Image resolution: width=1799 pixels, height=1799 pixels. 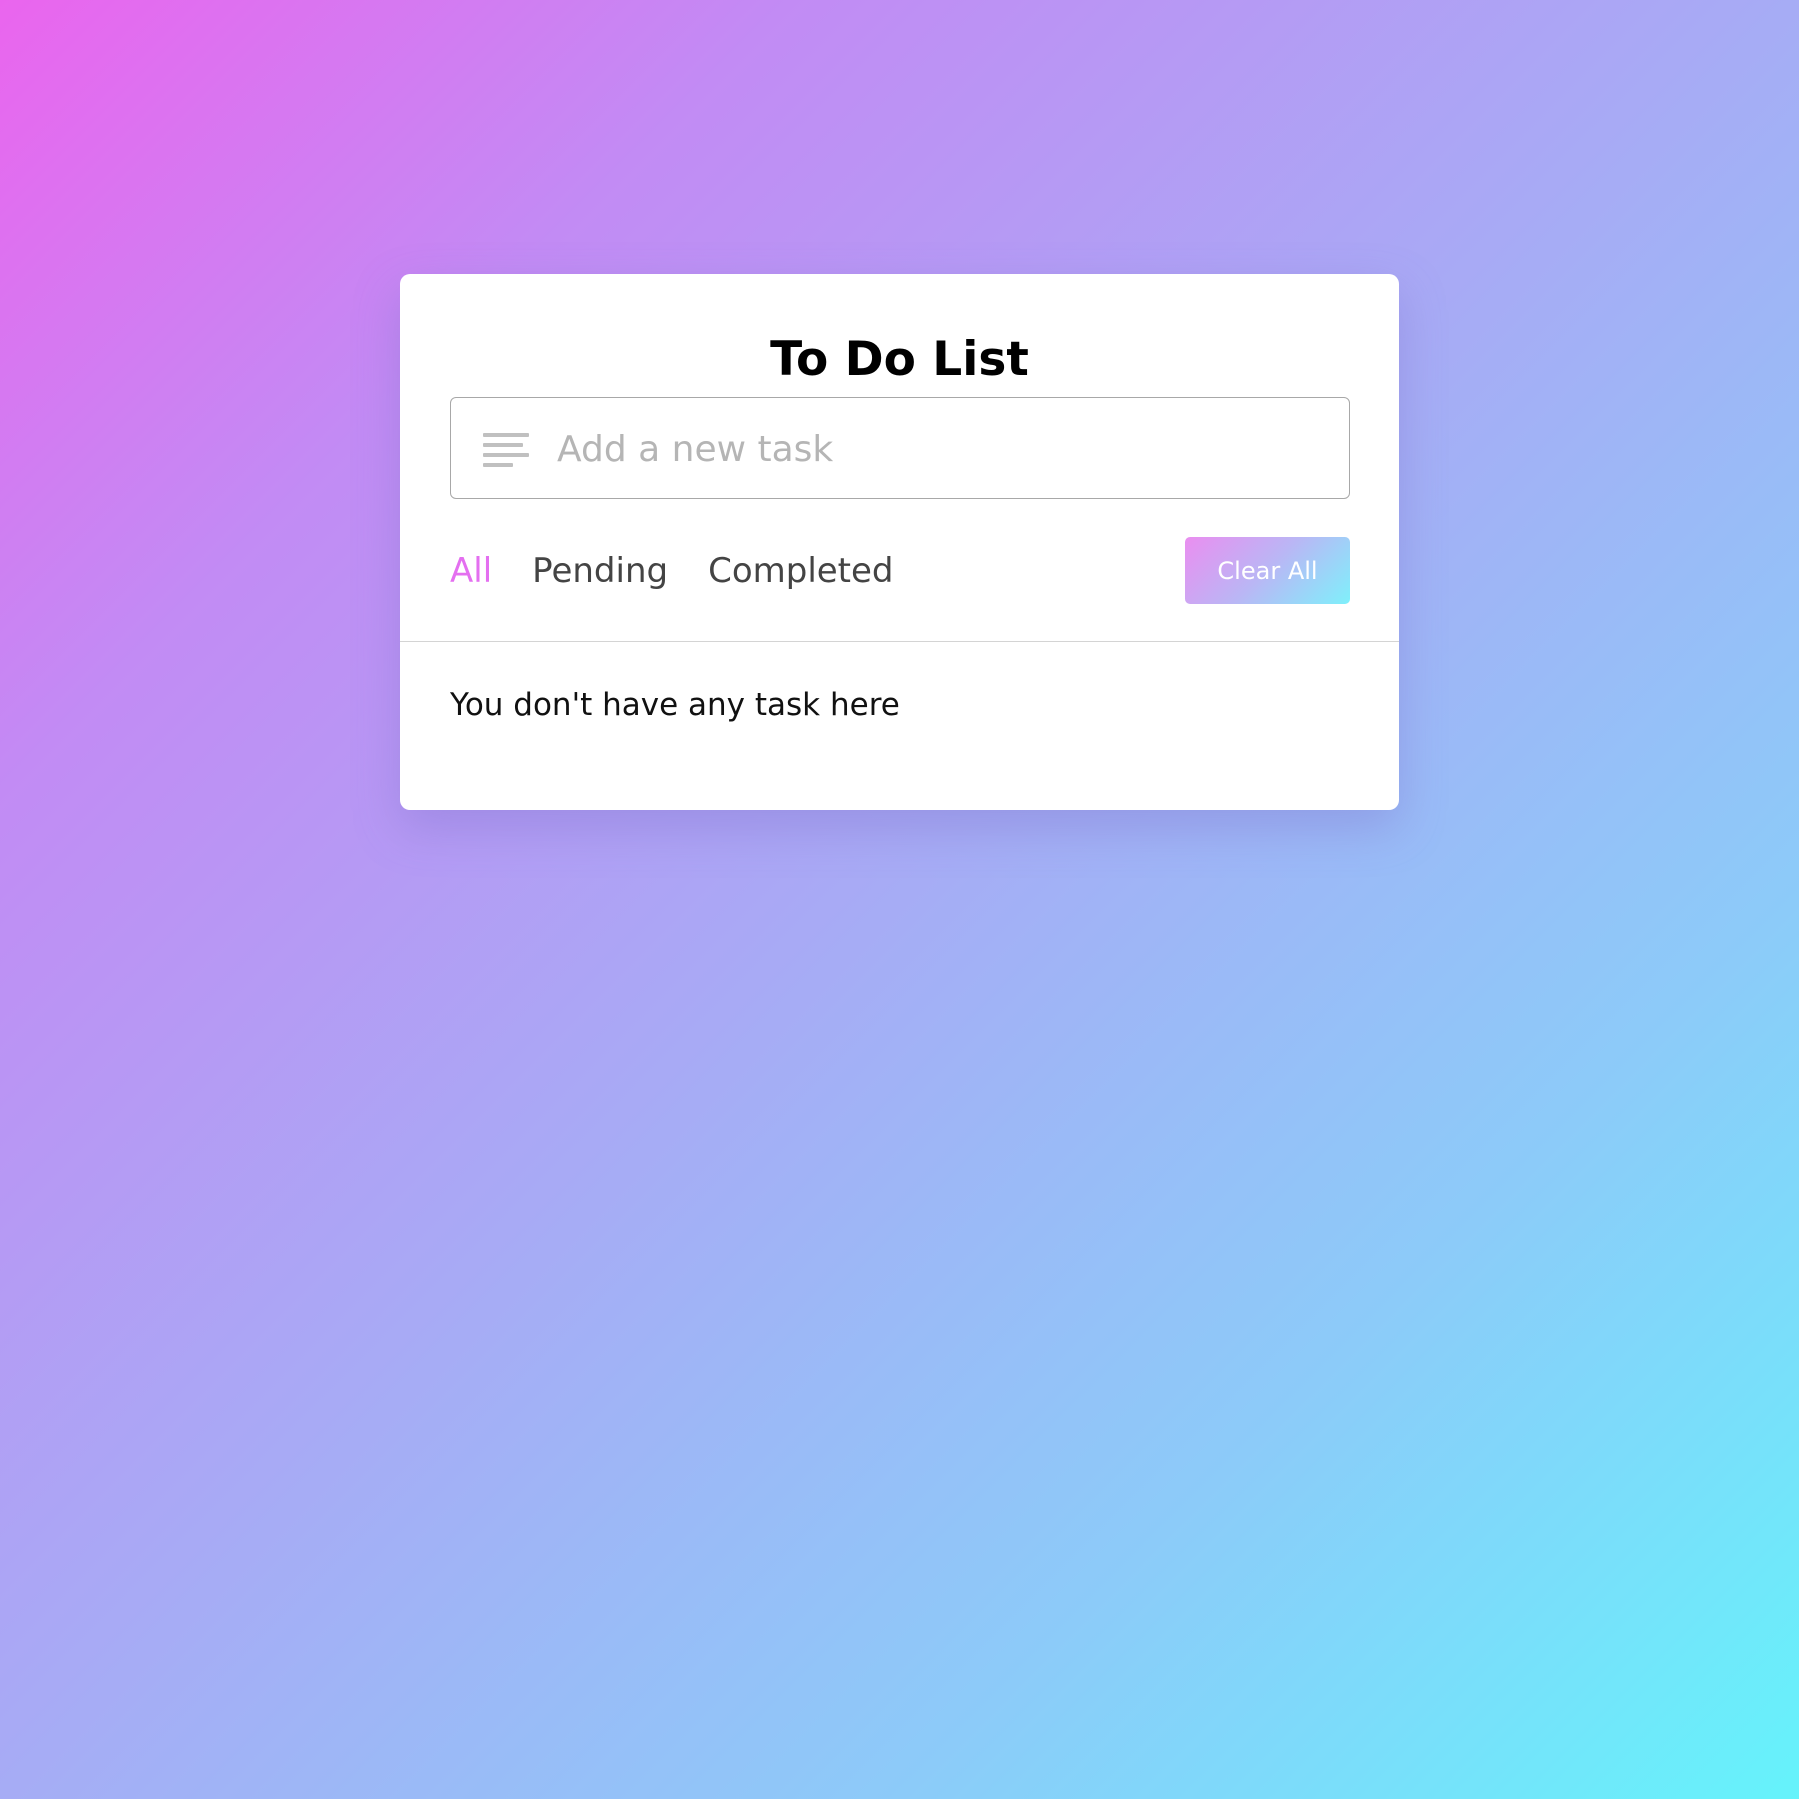 What do you see at coordinates (672, 571) in the screenshot?
I see `filter-tabs: All Pending Completed` at bounding box center [672, 571].